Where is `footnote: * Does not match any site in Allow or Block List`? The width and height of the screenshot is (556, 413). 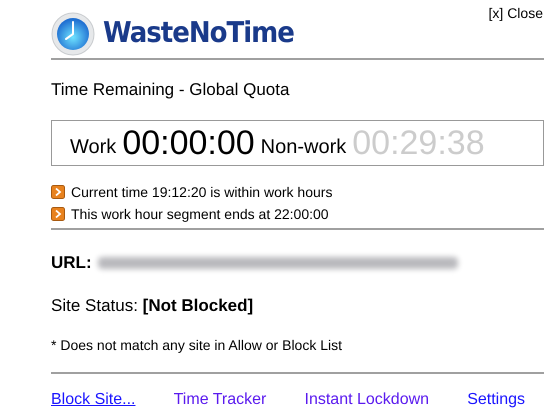
footnote: * Does not match any site in Allow or Block List is located at coordinates (197, 345).